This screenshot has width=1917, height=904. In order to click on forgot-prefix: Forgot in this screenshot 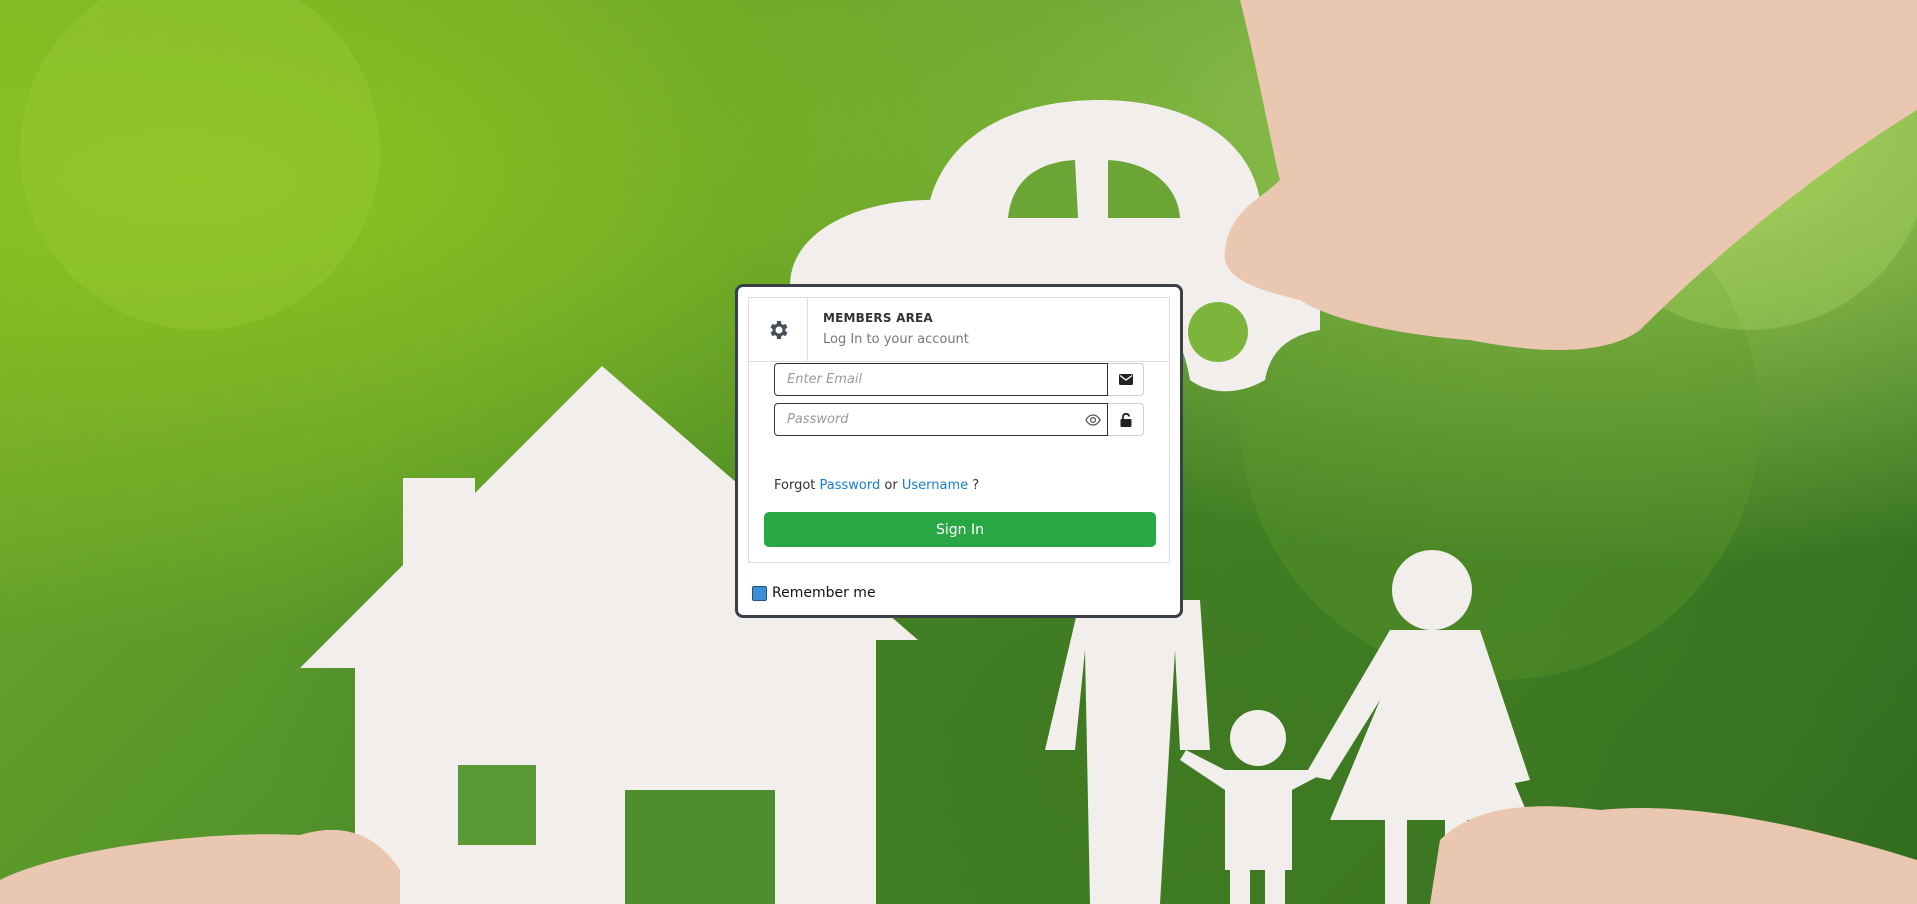, I will do `click(795, 485)`.